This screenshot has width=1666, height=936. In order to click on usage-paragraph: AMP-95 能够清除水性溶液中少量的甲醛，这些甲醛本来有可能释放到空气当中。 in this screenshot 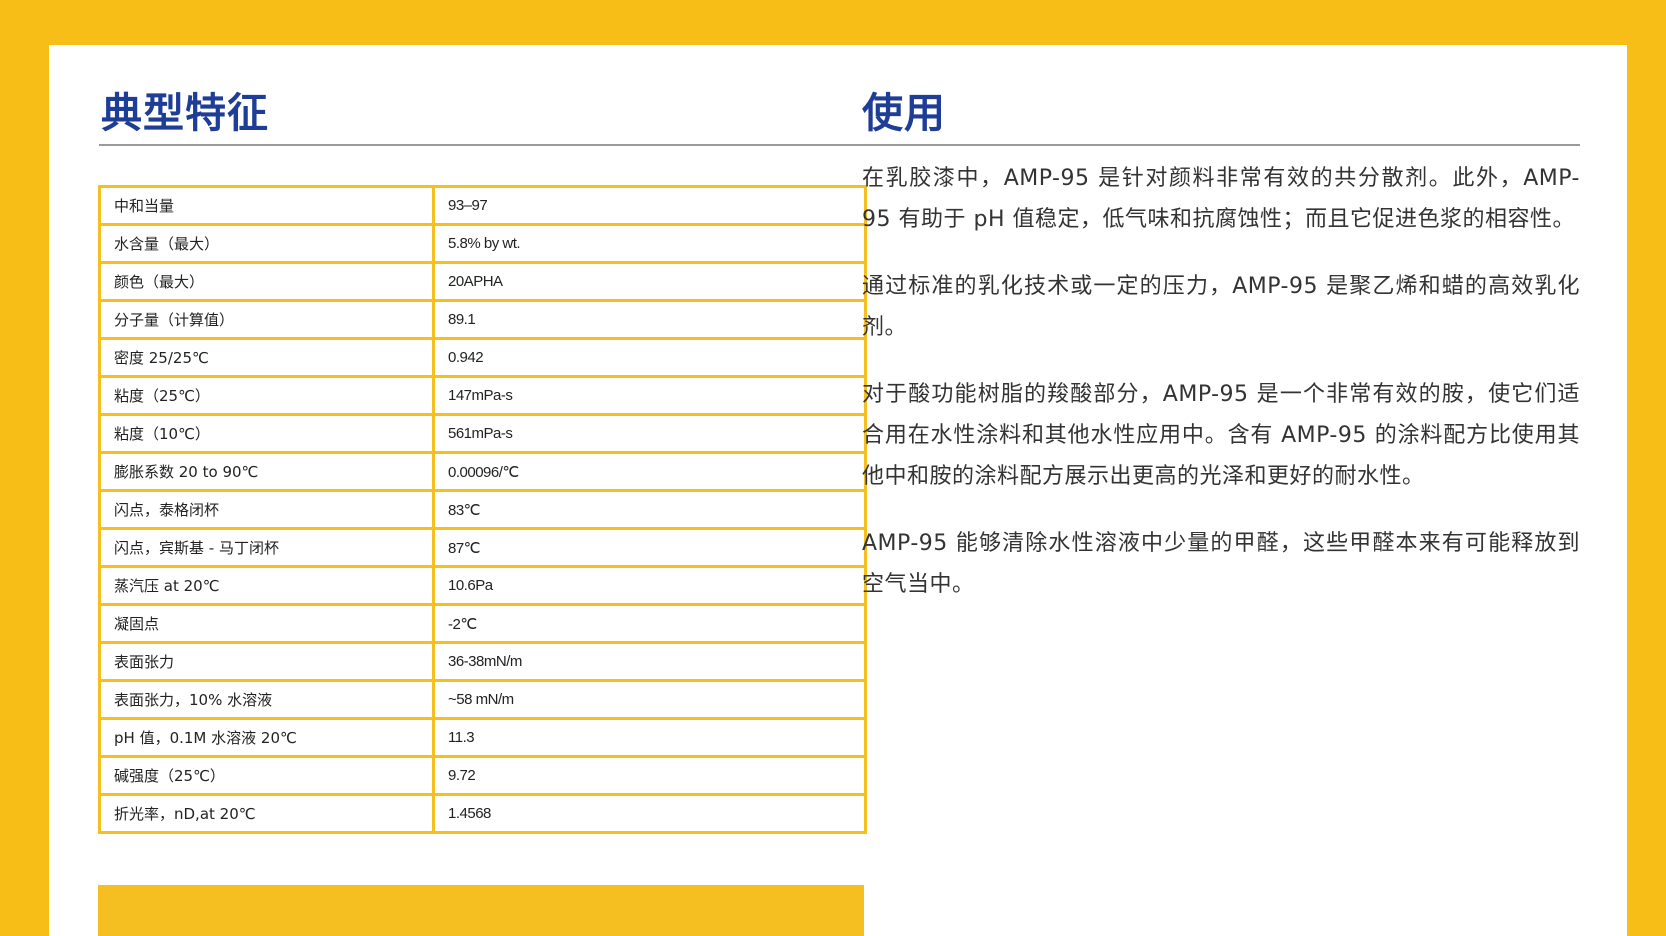, I will do `click(1221, 564)`.